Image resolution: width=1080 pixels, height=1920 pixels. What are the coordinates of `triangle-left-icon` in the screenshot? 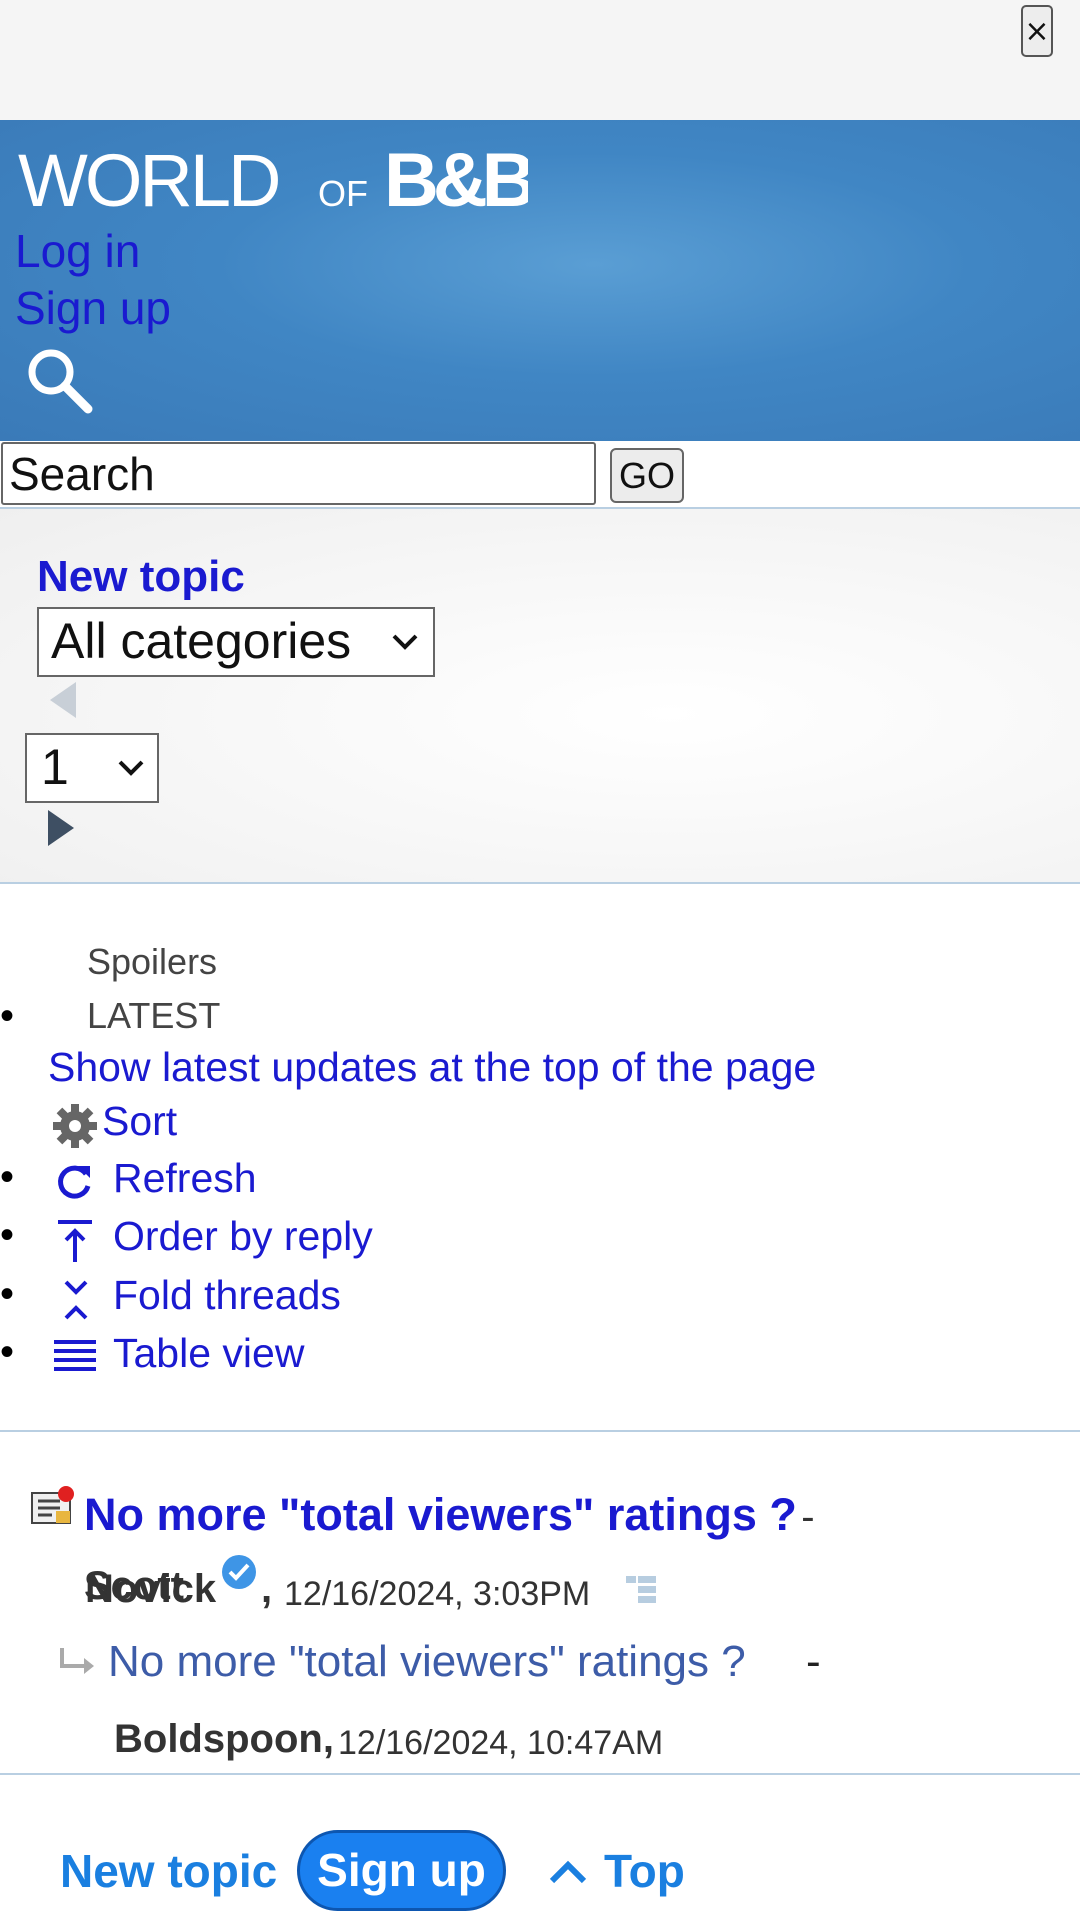 It's located at (63, 702).